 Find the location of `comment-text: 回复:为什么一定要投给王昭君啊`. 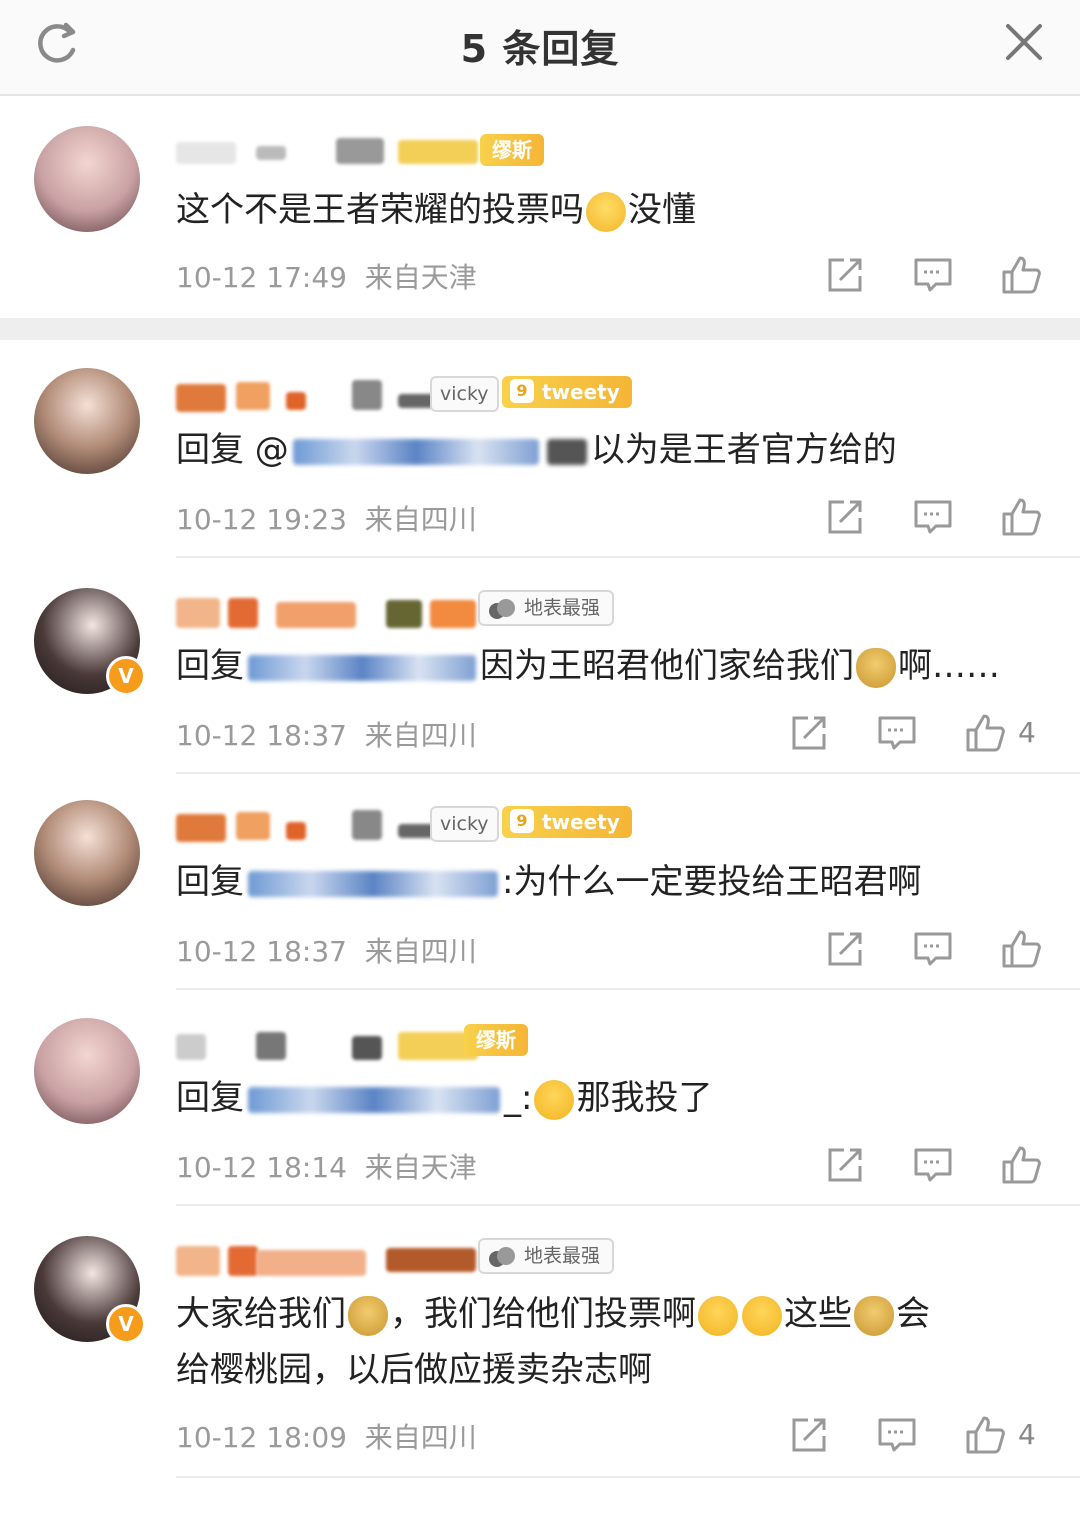

comment-text: 回复:为什么一定要投给王昭君啊 is located at coordinates (549, 882).